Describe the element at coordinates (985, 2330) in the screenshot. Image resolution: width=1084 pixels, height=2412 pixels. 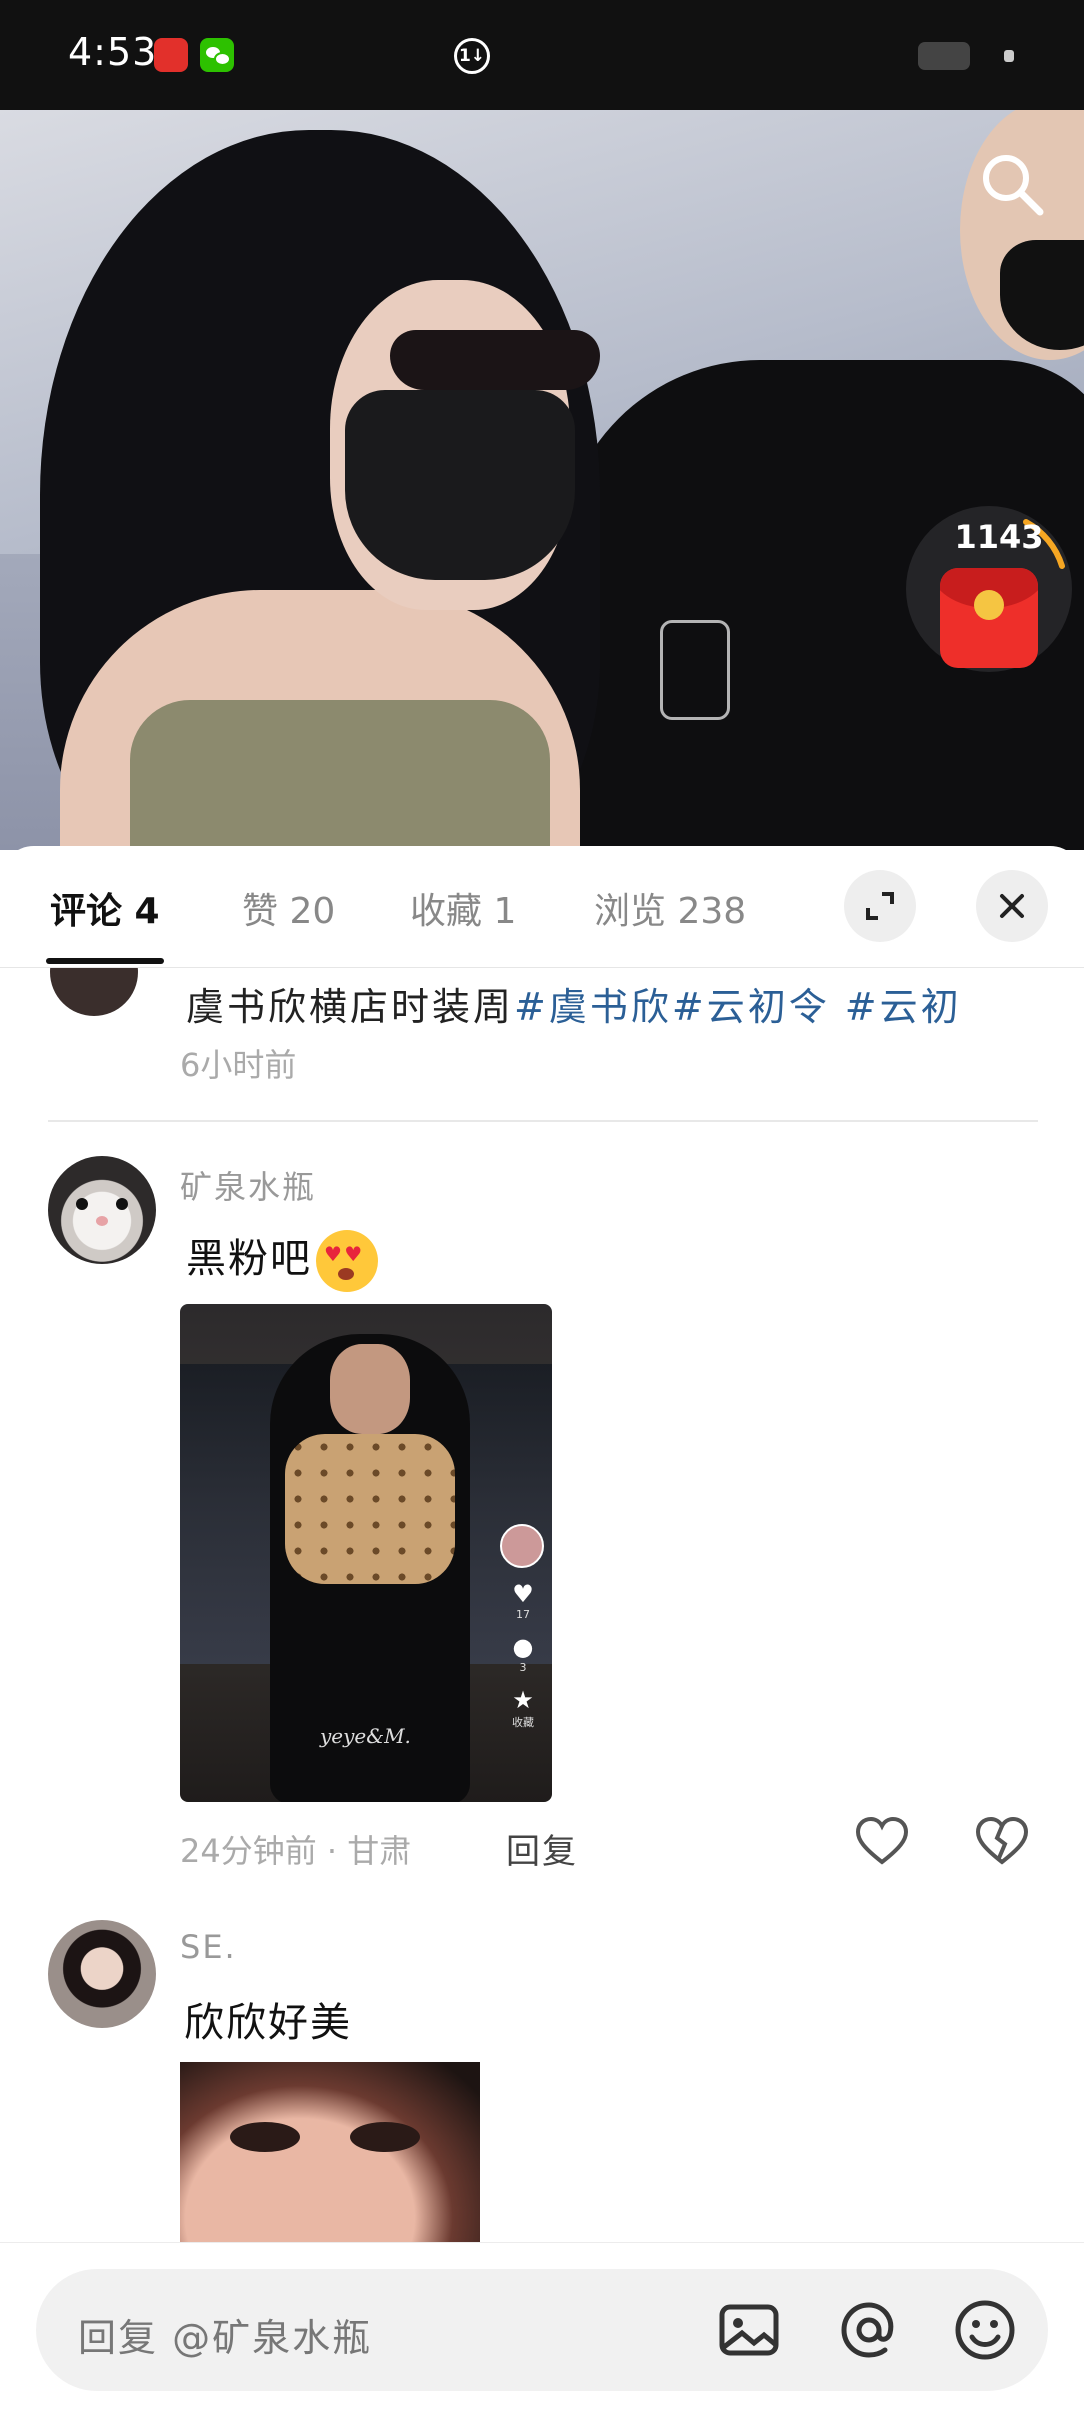
I see `smiley-icon` at that location.